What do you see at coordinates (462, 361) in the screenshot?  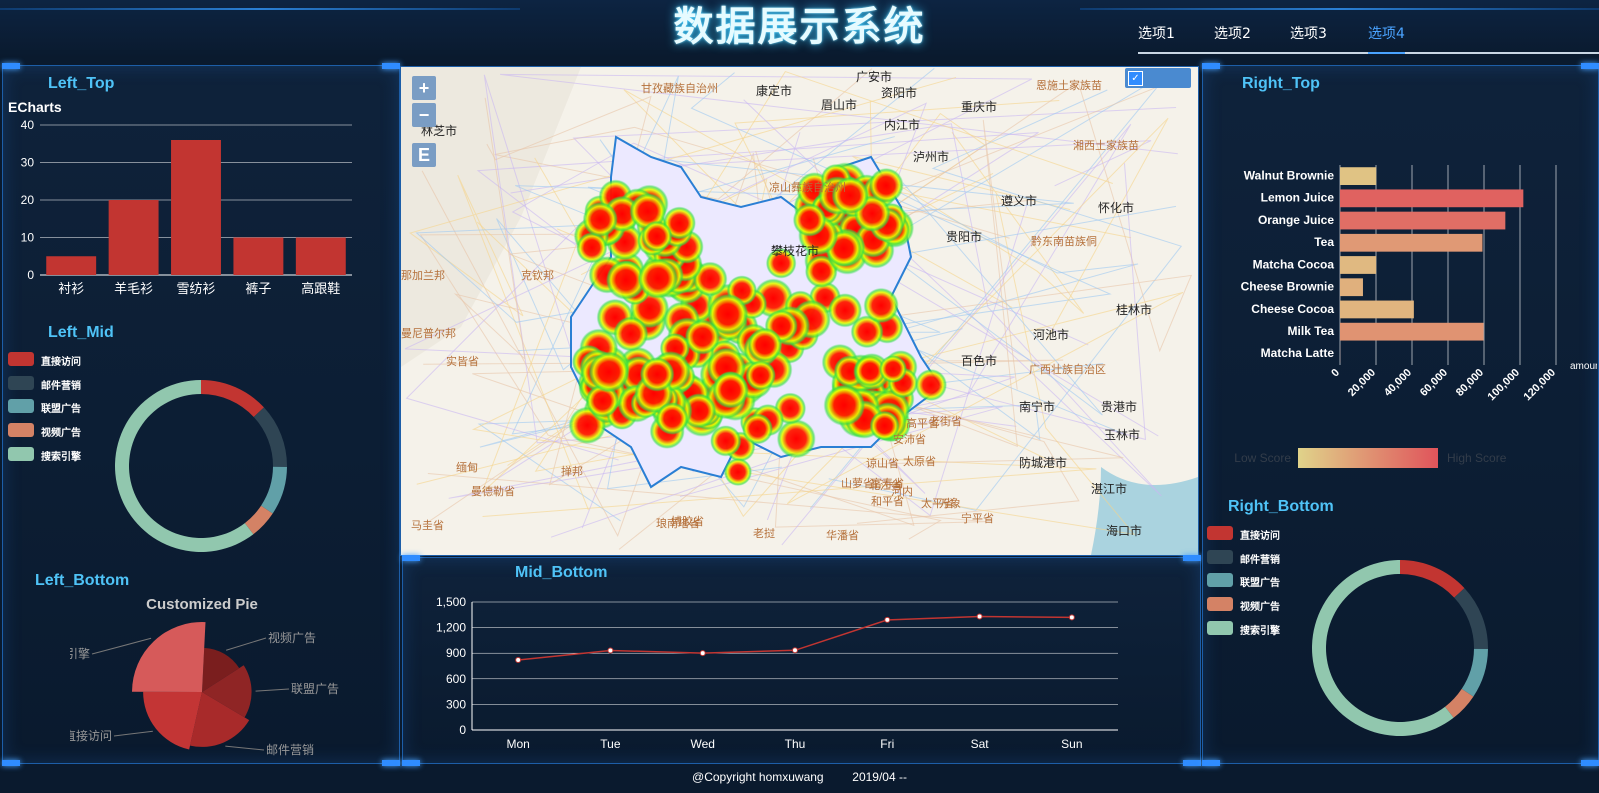 I see `map-place-label: 实皆省` at bounding box center [462, 361].